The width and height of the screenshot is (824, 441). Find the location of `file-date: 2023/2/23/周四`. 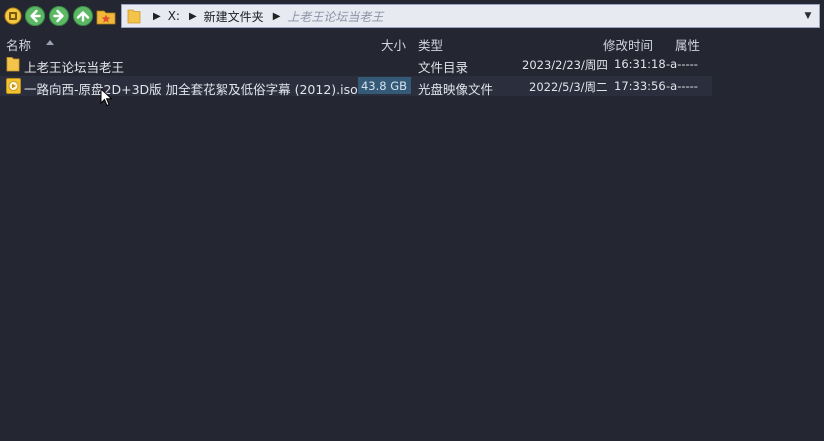

file-date: 2023/2/23/周四 is located at coordinates (565, 65).